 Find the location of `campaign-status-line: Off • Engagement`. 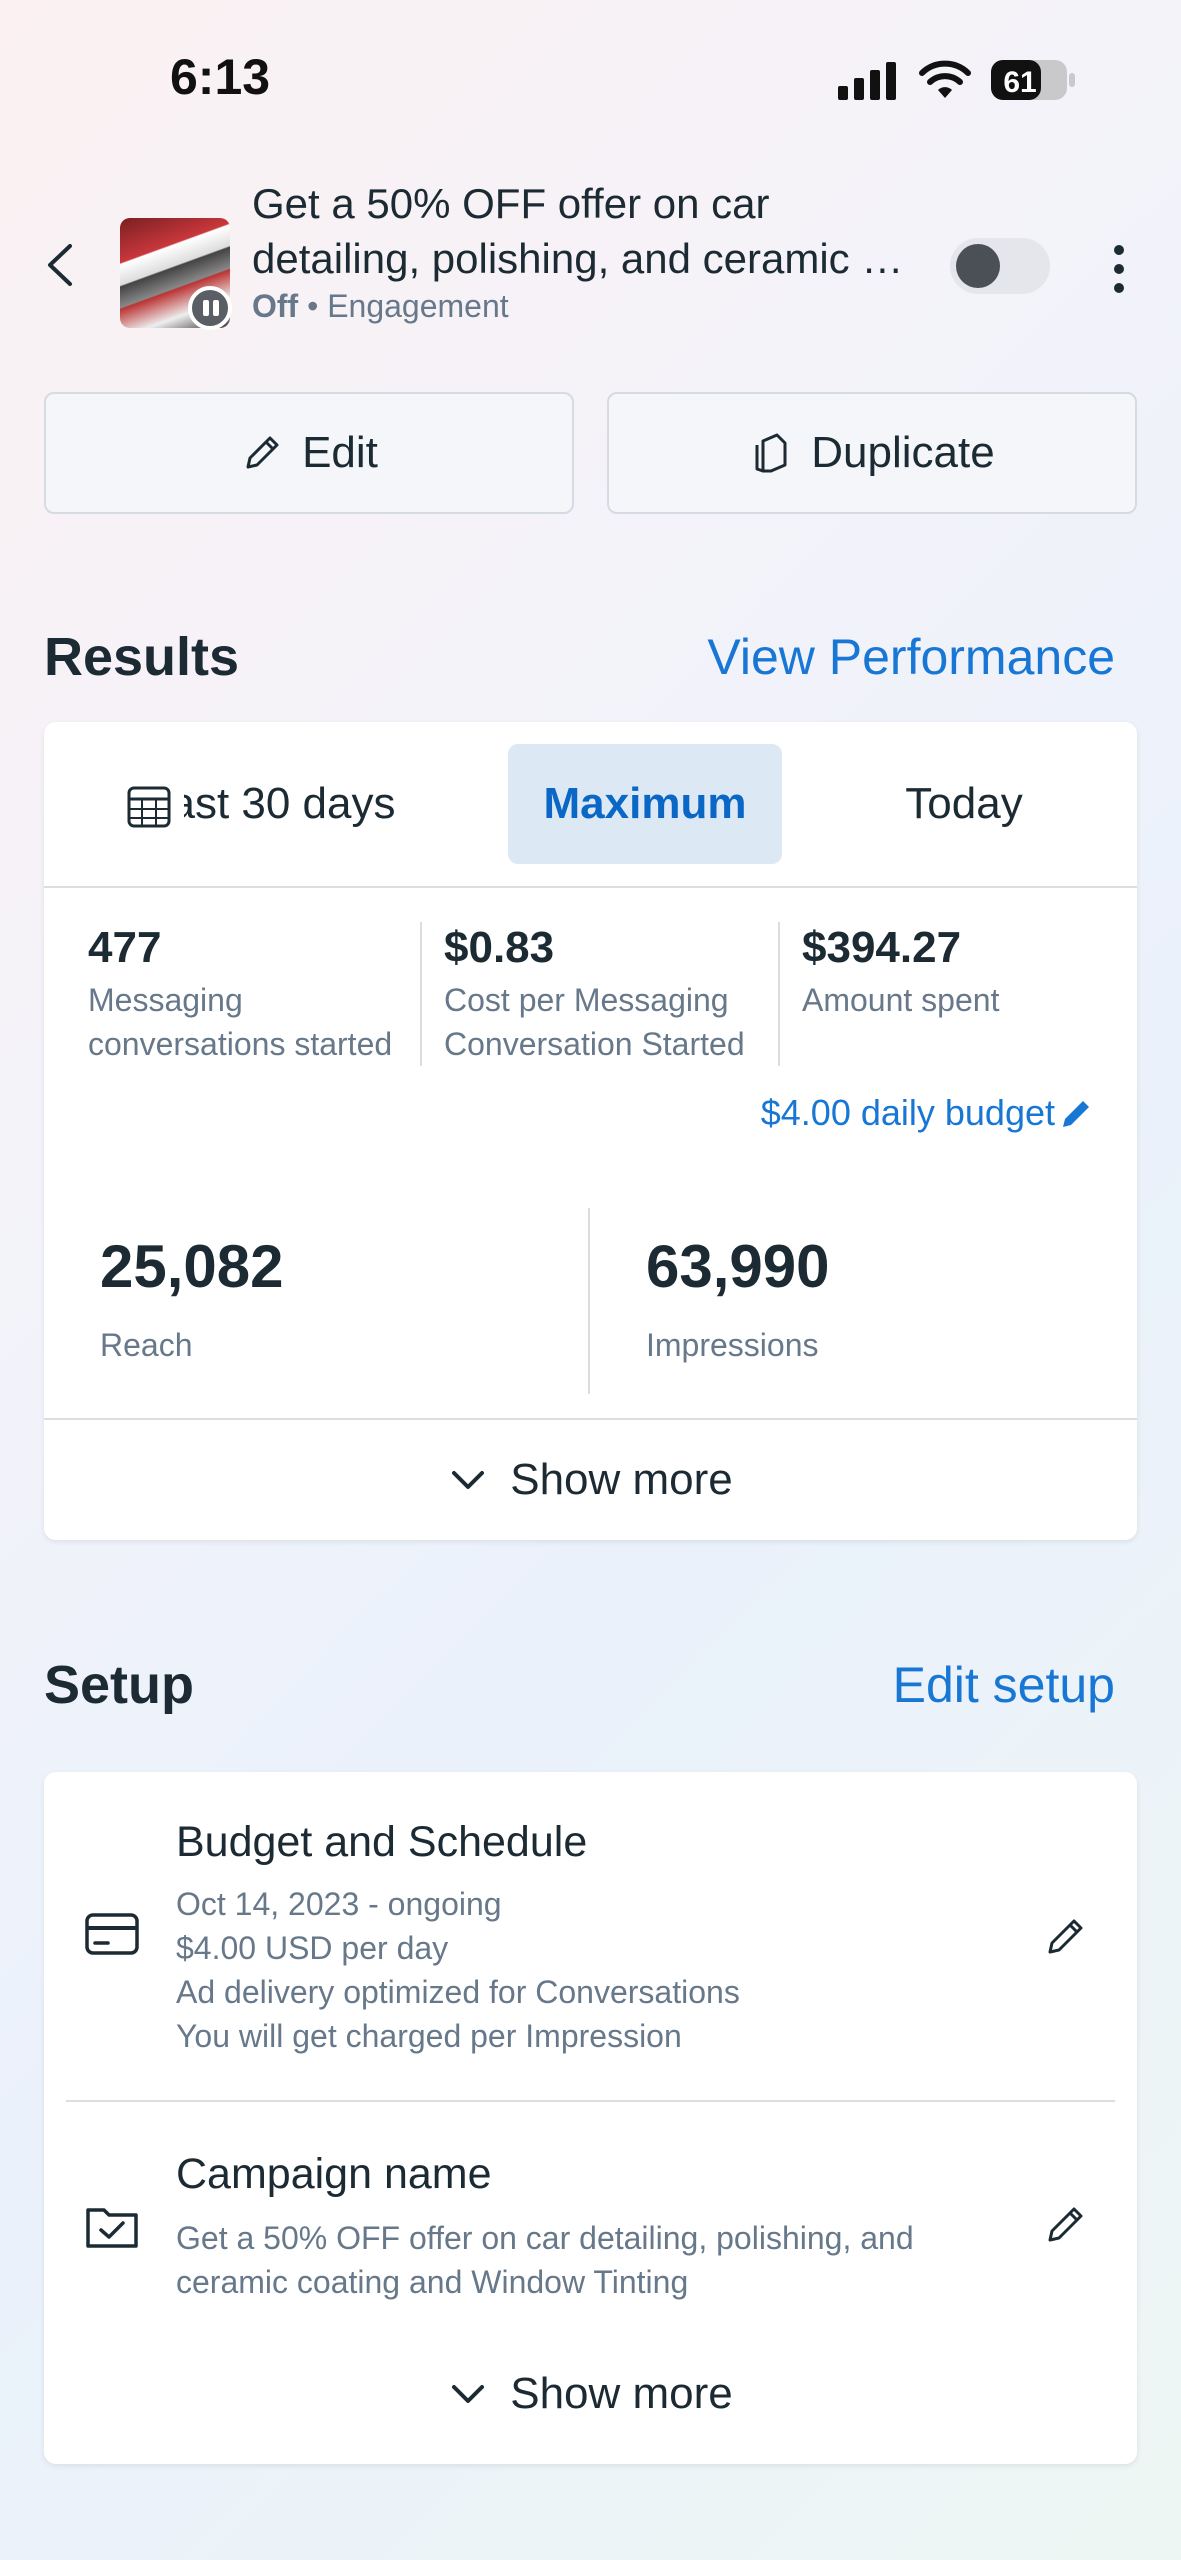

campaign-status-line: Off • Engagement is located at coordinates (380, 306).